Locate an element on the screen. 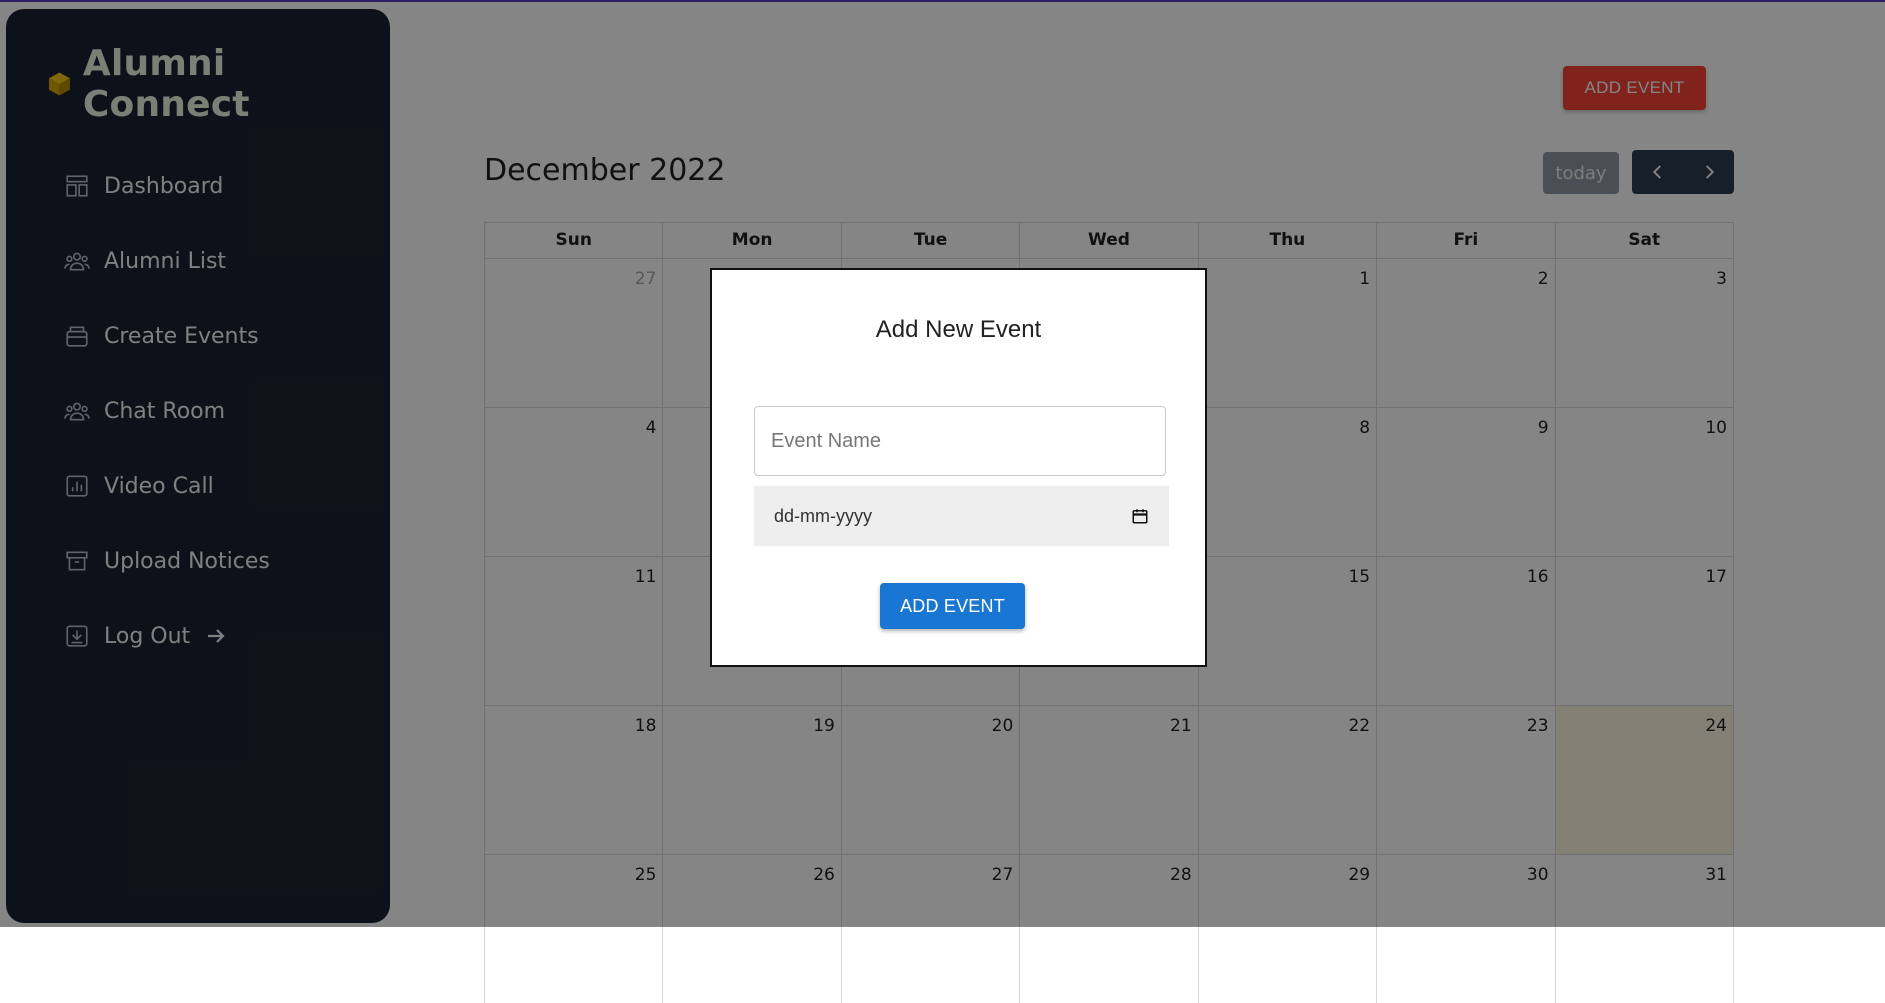  event-name-input is located at coordinates (960, 441).